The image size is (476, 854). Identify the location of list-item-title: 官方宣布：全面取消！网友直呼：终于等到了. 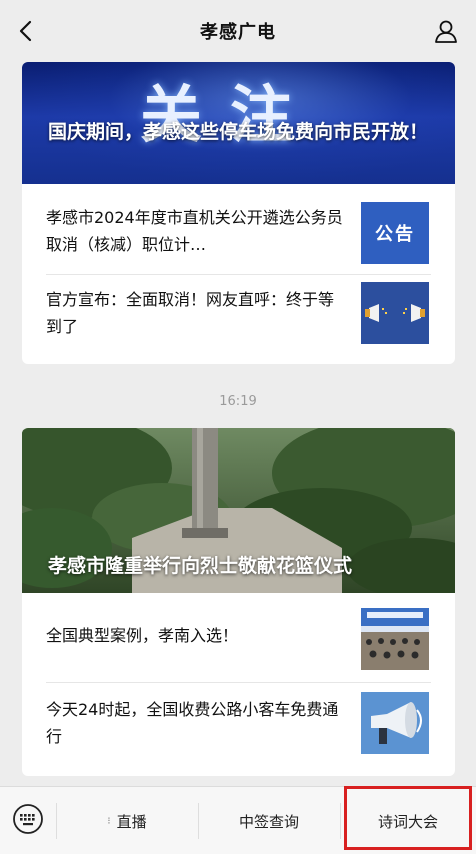
(190, 313).